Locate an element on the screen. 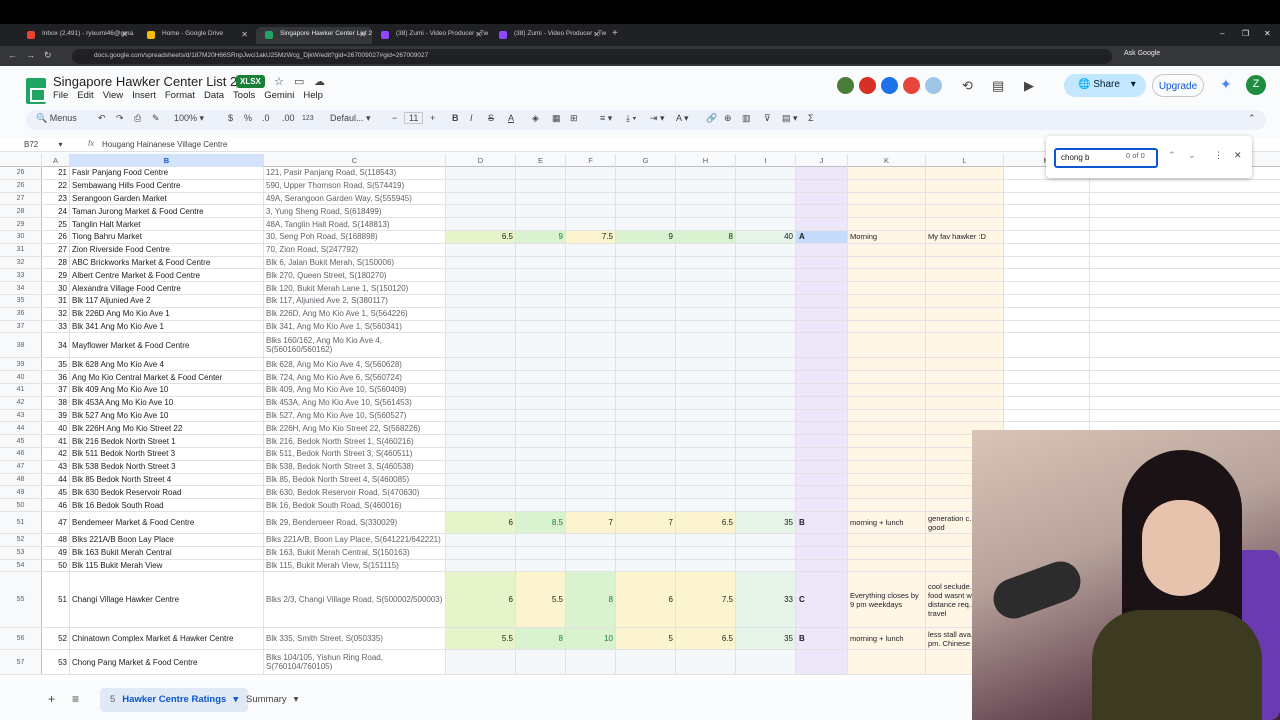 The height and width of the screenshot is (720, 1280). formula-input: Hougang Hainanese Village Centre is located at coordinates (164, 144).